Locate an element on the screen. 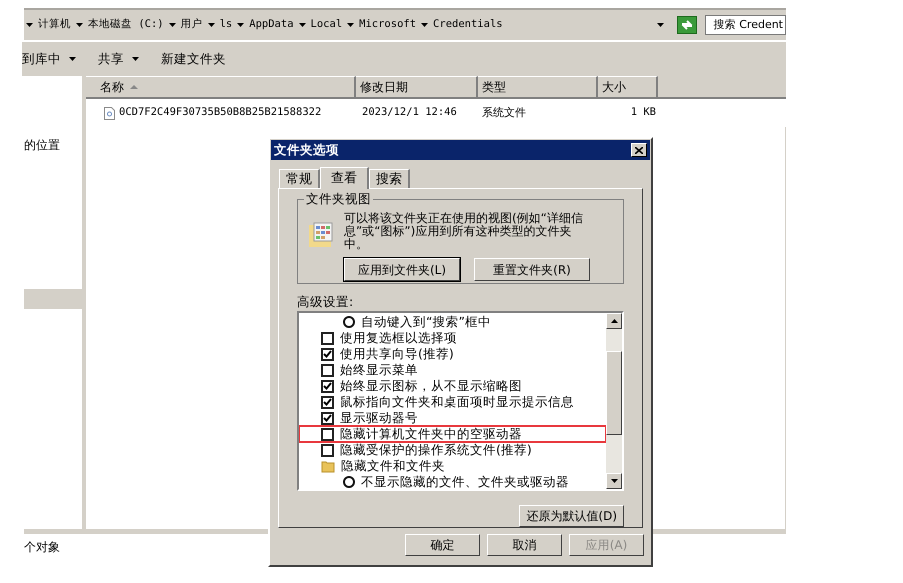 The image size is (903, 583). dialog-title: 文件夹选项 is located at coordinates (306, 149).